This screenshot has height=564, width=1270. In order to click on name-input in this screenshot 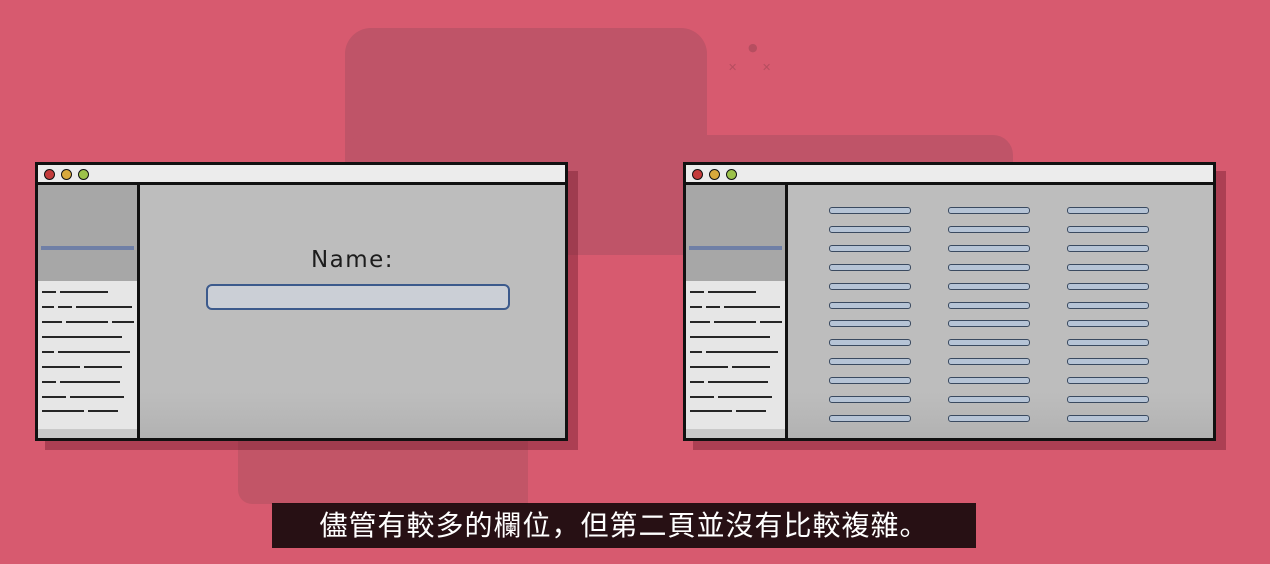, I will do `click(358, 297)`.